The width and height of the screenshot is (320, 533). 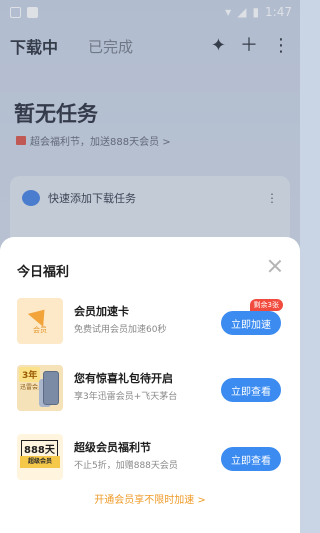 I want to click on list-item: 3年 迅雷会员 您有惊喜礼包待开启 享3年迅雷会员+飞天茅台 立即查看, so click(x=151, y=389).